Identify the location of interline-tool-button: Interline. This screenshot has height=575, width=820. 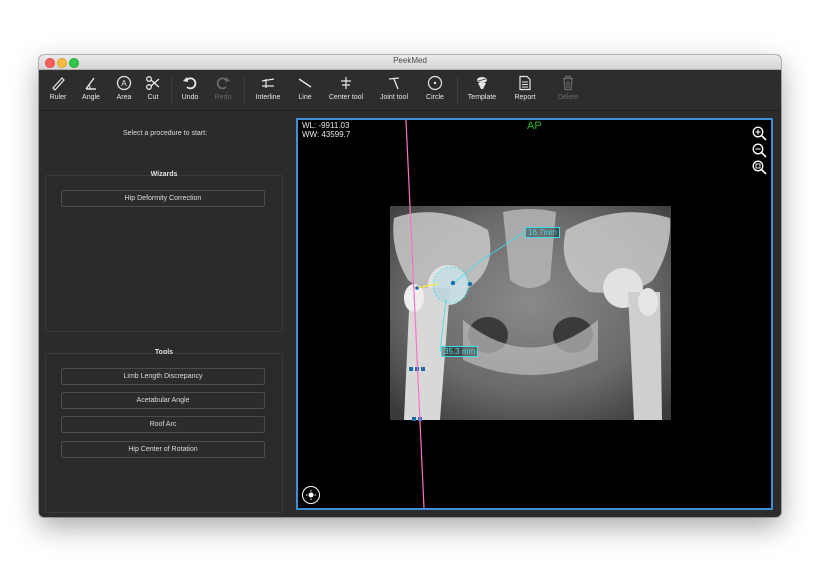
(268, 88).